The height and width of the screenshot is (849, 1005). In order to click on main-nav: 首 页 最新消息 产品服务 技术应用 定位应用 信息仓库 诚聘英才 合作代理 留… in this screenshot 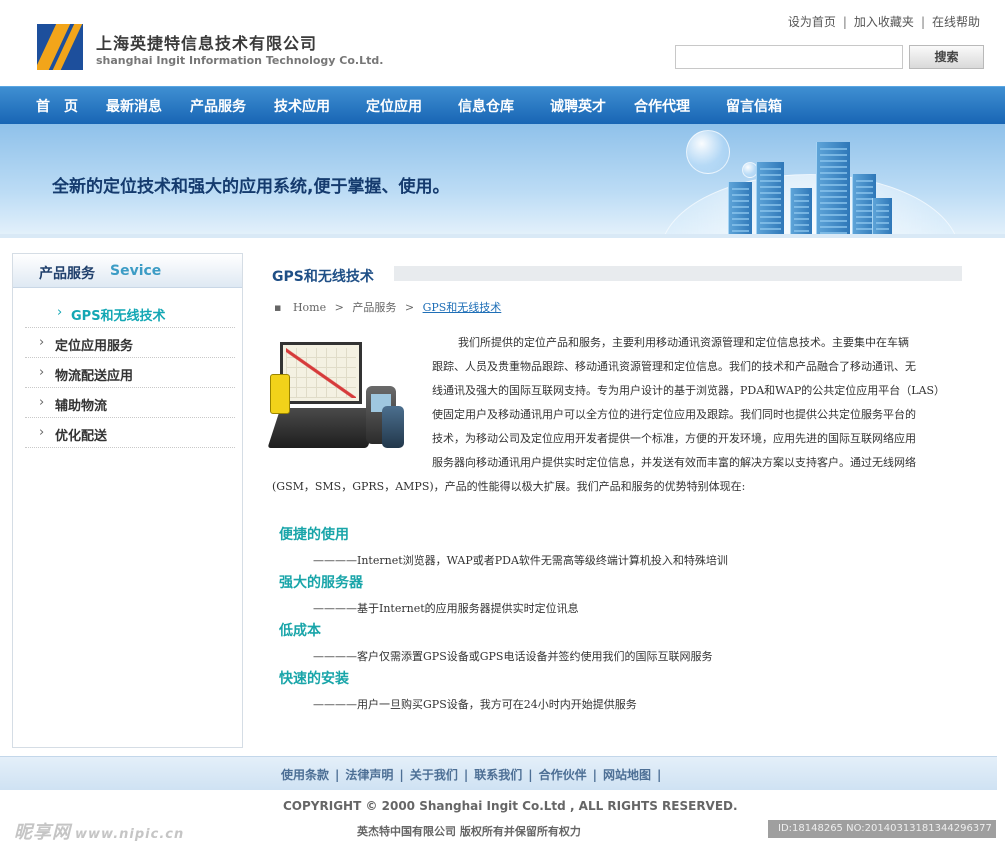, I will do `click(502, 105)`.